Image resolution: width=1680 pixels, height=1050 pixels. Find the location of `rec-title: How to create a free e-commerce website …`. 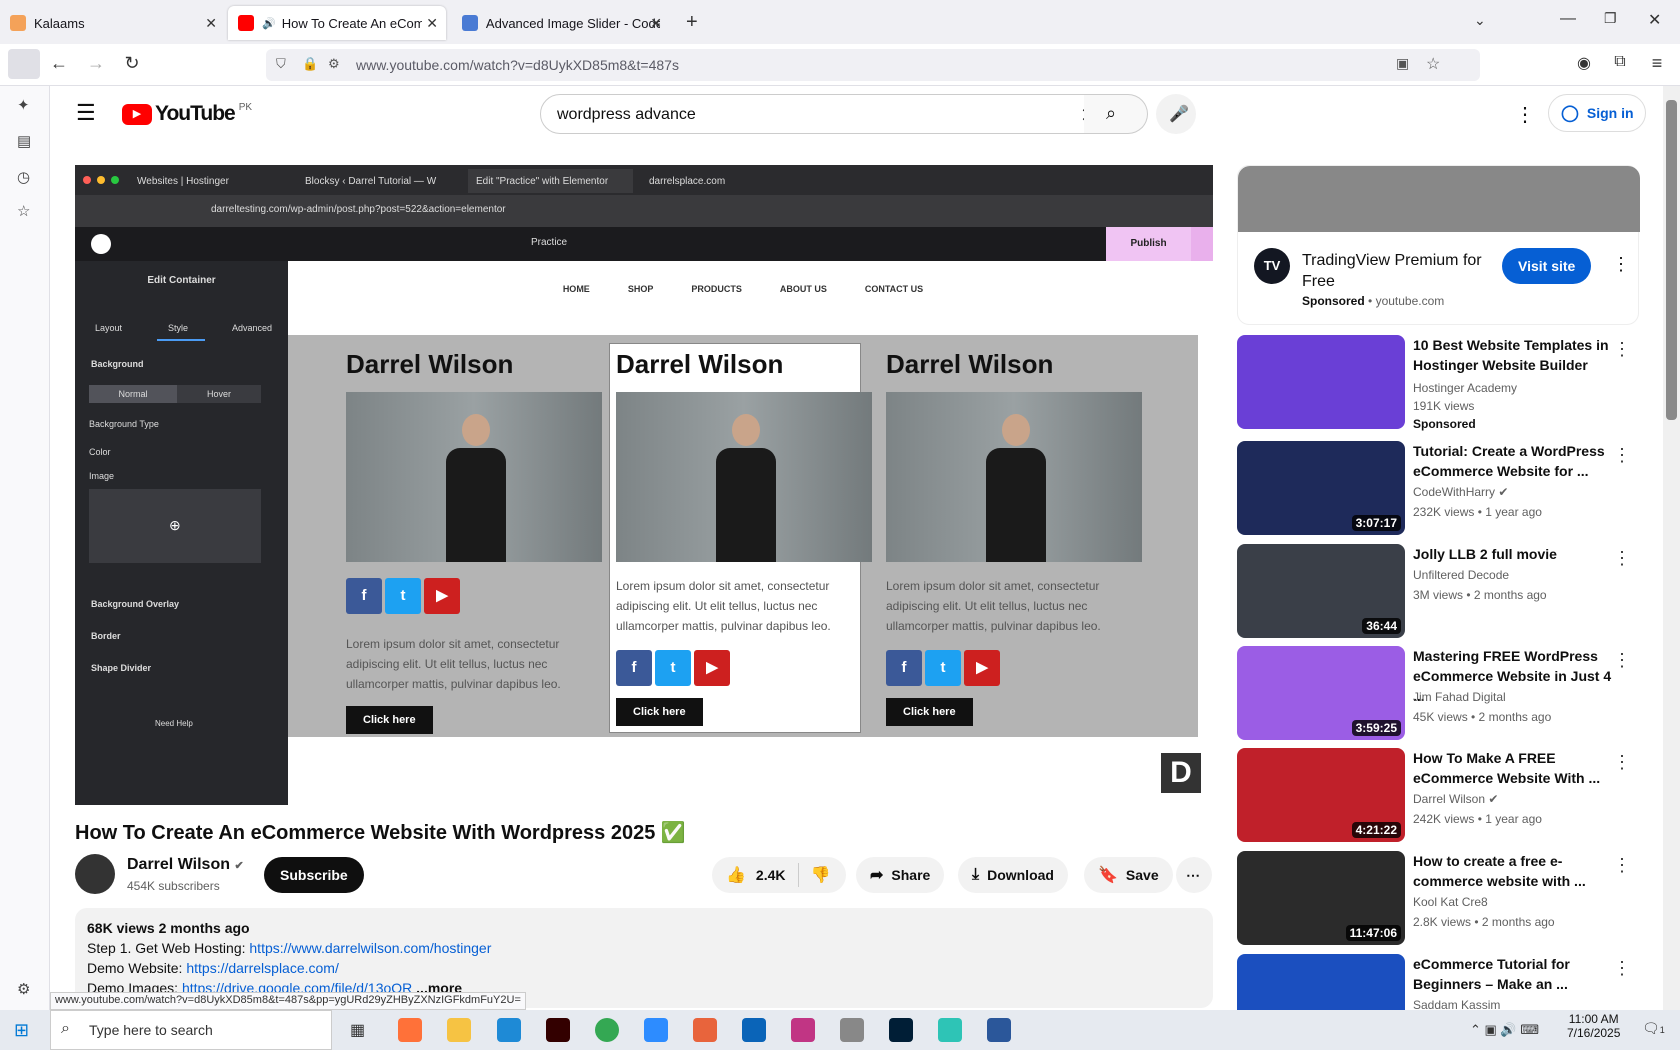

rec-title: How to create a free e-commerce website … is located at coordinates (1513, 871).